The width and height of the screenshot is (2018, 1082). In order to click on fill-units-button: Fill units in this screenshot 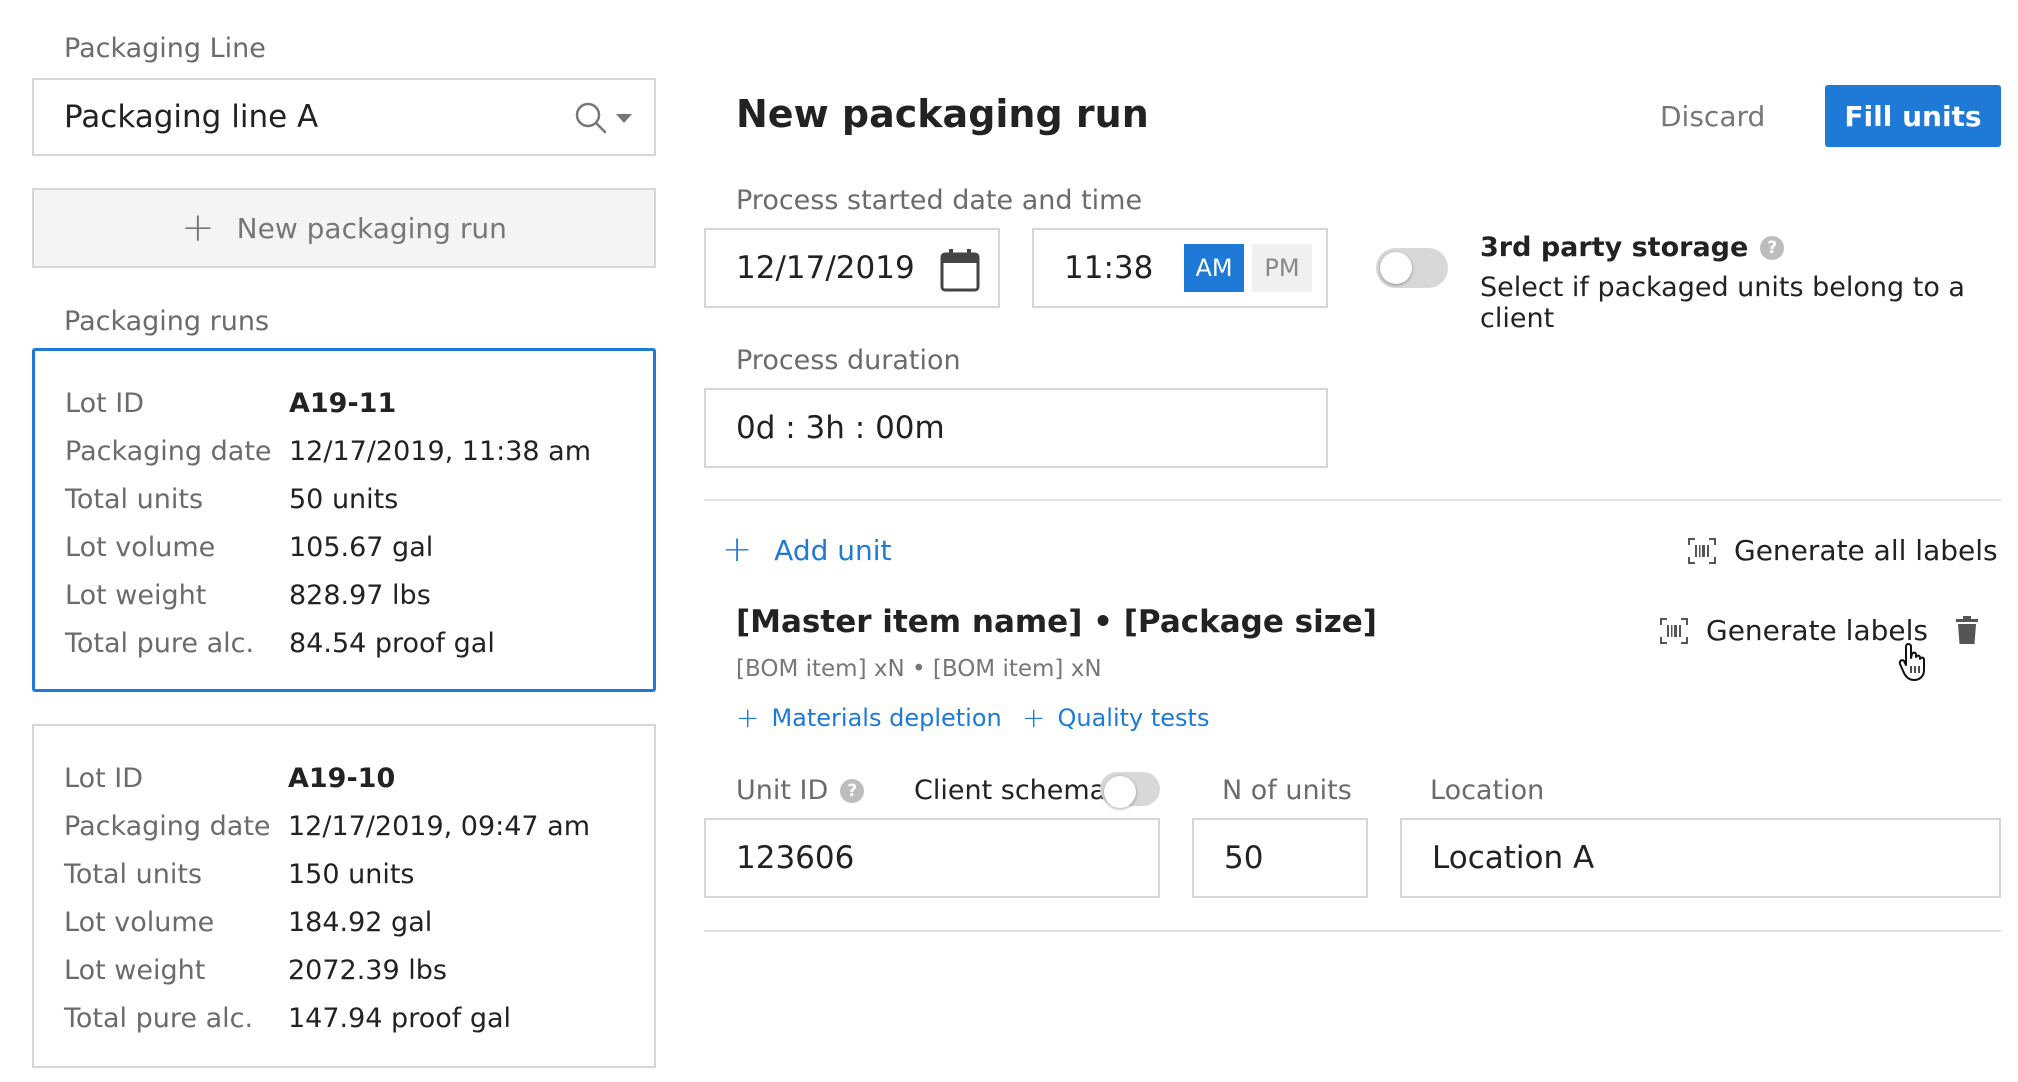, I will do `click(1913, 116)`.